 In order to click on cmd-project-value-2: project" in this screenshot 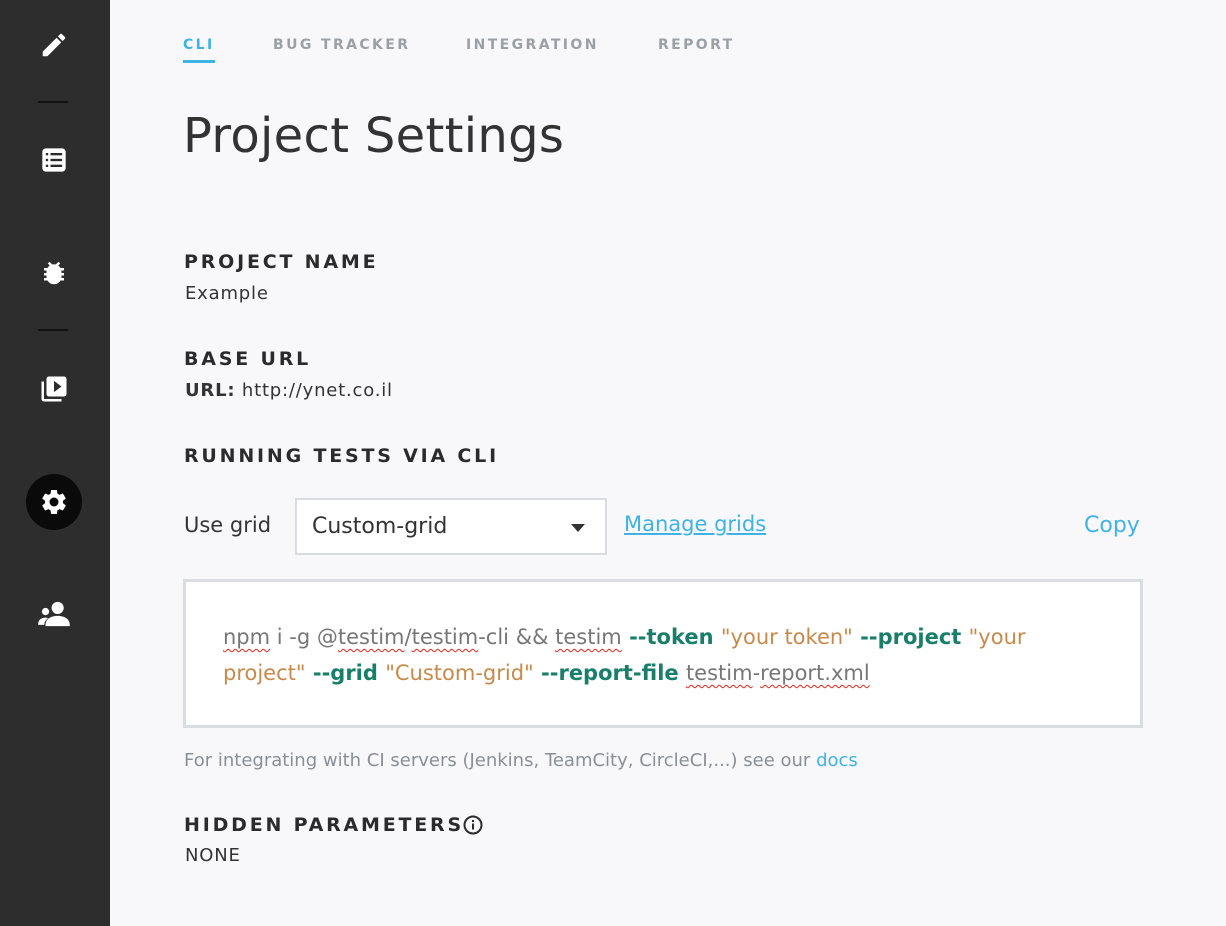, I will do `click(264, 673)`.